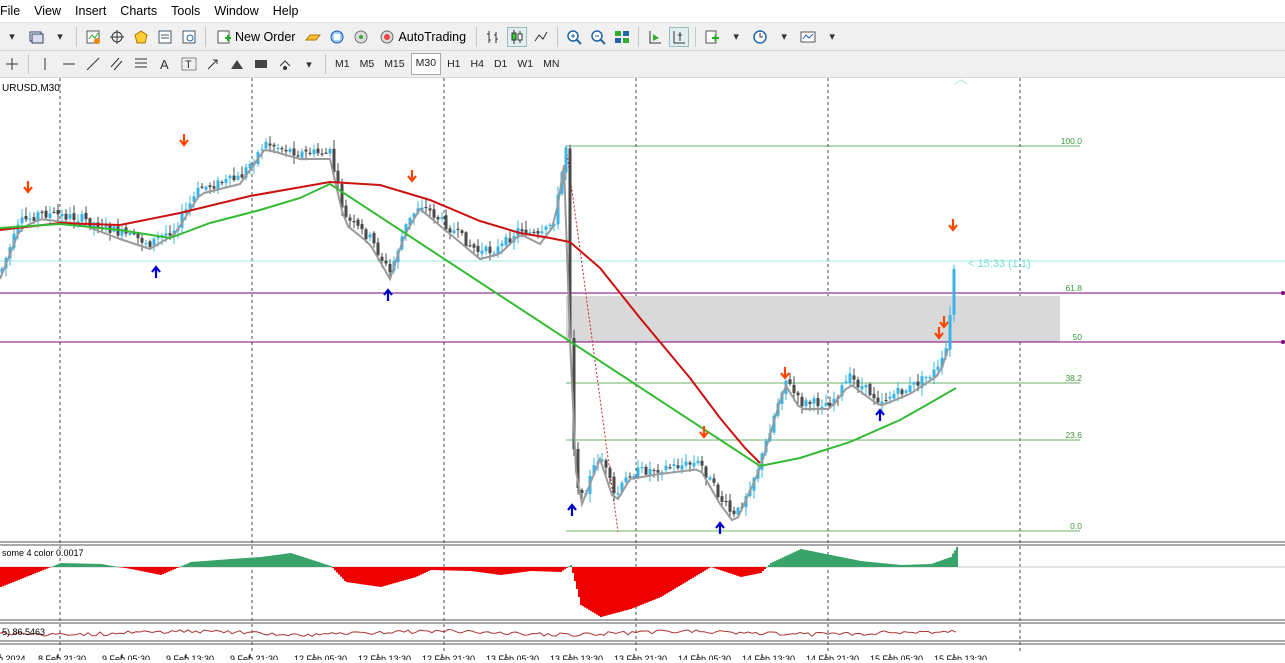 Image resolution: width=1285 pixels, height=663 pixels. I want to click on fibonacci-icon, so click(141, 64).